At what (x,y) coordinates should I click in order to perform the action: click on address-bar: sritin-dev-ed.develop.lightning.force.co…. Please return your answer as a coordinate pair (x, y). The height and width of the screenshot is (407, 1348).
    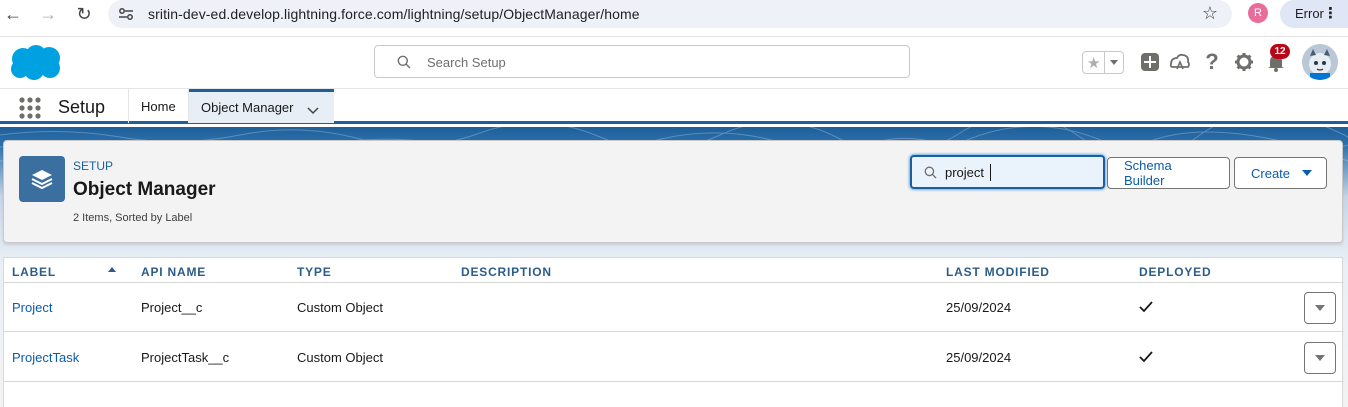
    Looking at the image, I should click on (670, 14).